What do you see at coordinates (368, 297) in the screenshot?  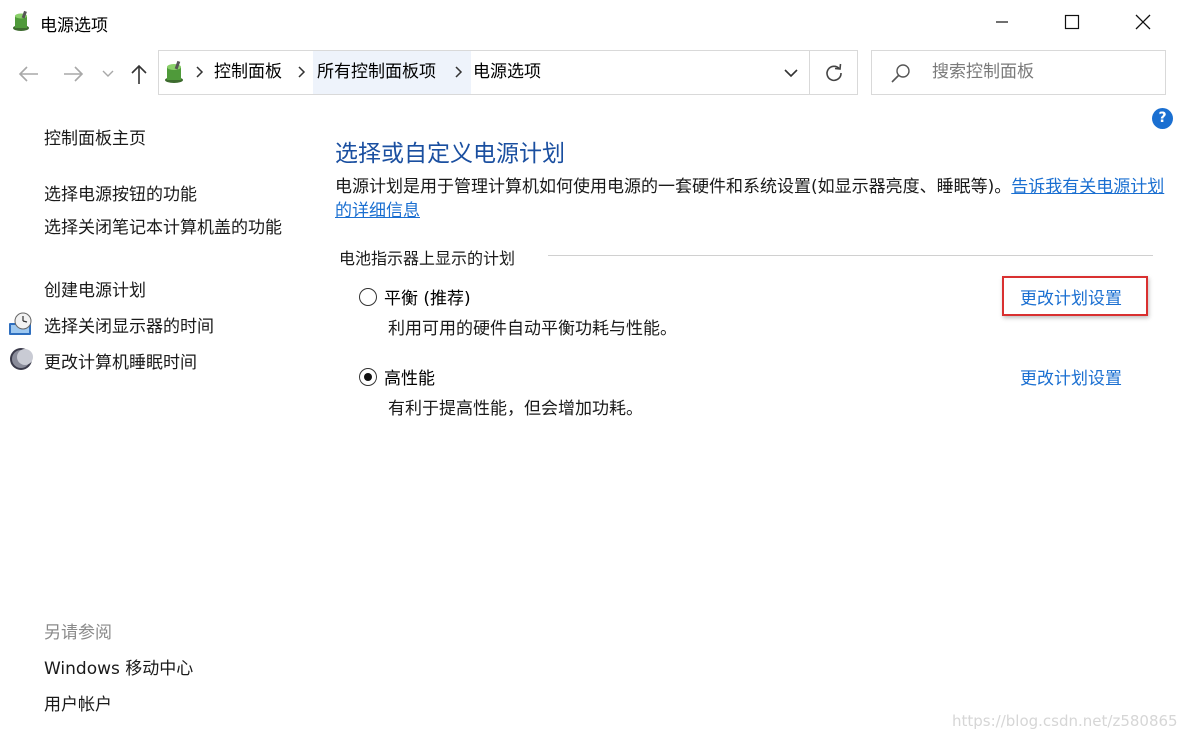 I see `plan-balanced-radio` at bounding box center [368, 297].